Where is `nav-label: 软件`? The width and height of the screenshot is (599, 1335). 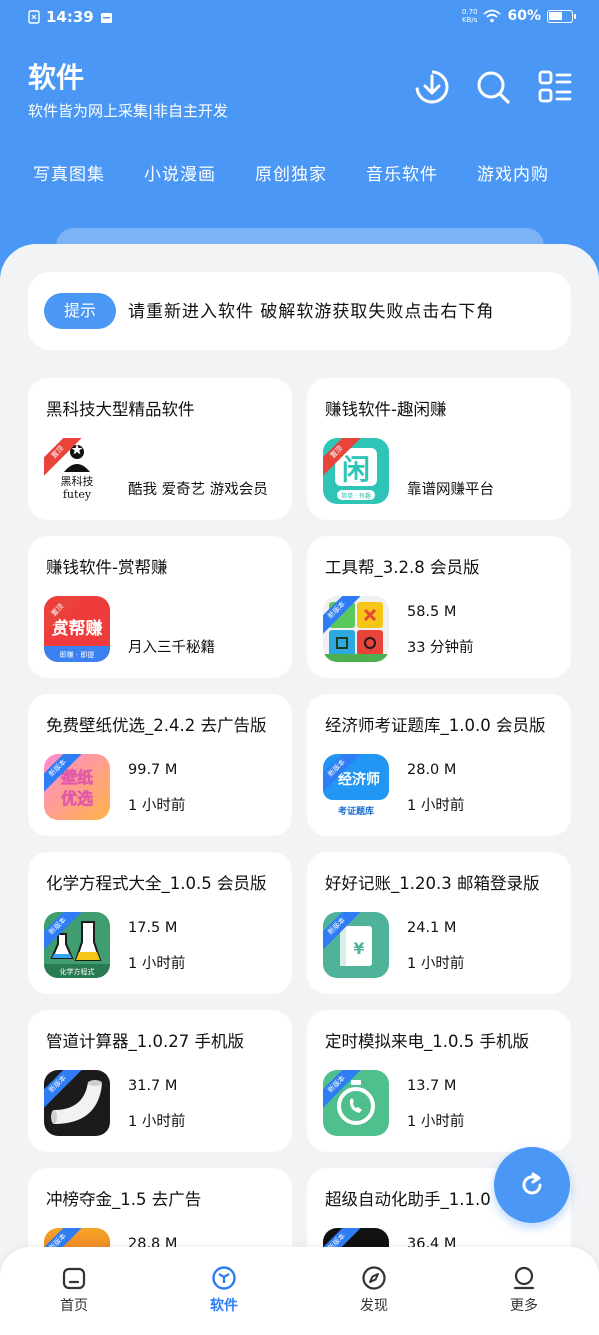 nav-label: 软件 is located at coordinates (224, 1306).